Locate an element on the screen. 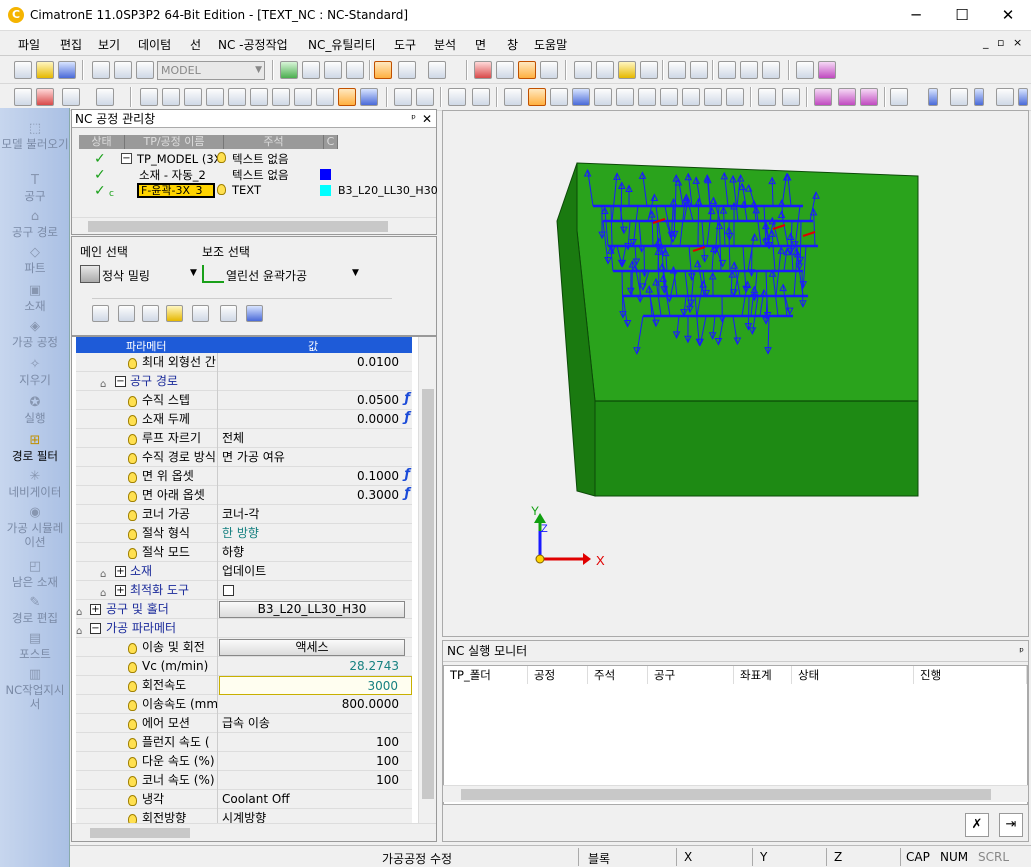 Image resolution: width=1031 pixels, height=867 pixels. edit-icon is located at coordinates (325, 97).